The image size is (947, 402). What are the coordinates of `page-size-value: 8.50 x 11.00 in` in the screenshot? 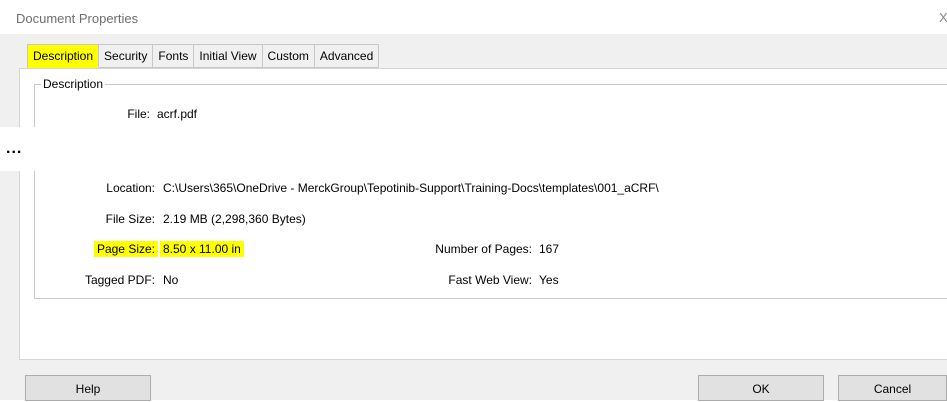 It's located at (202, 249).